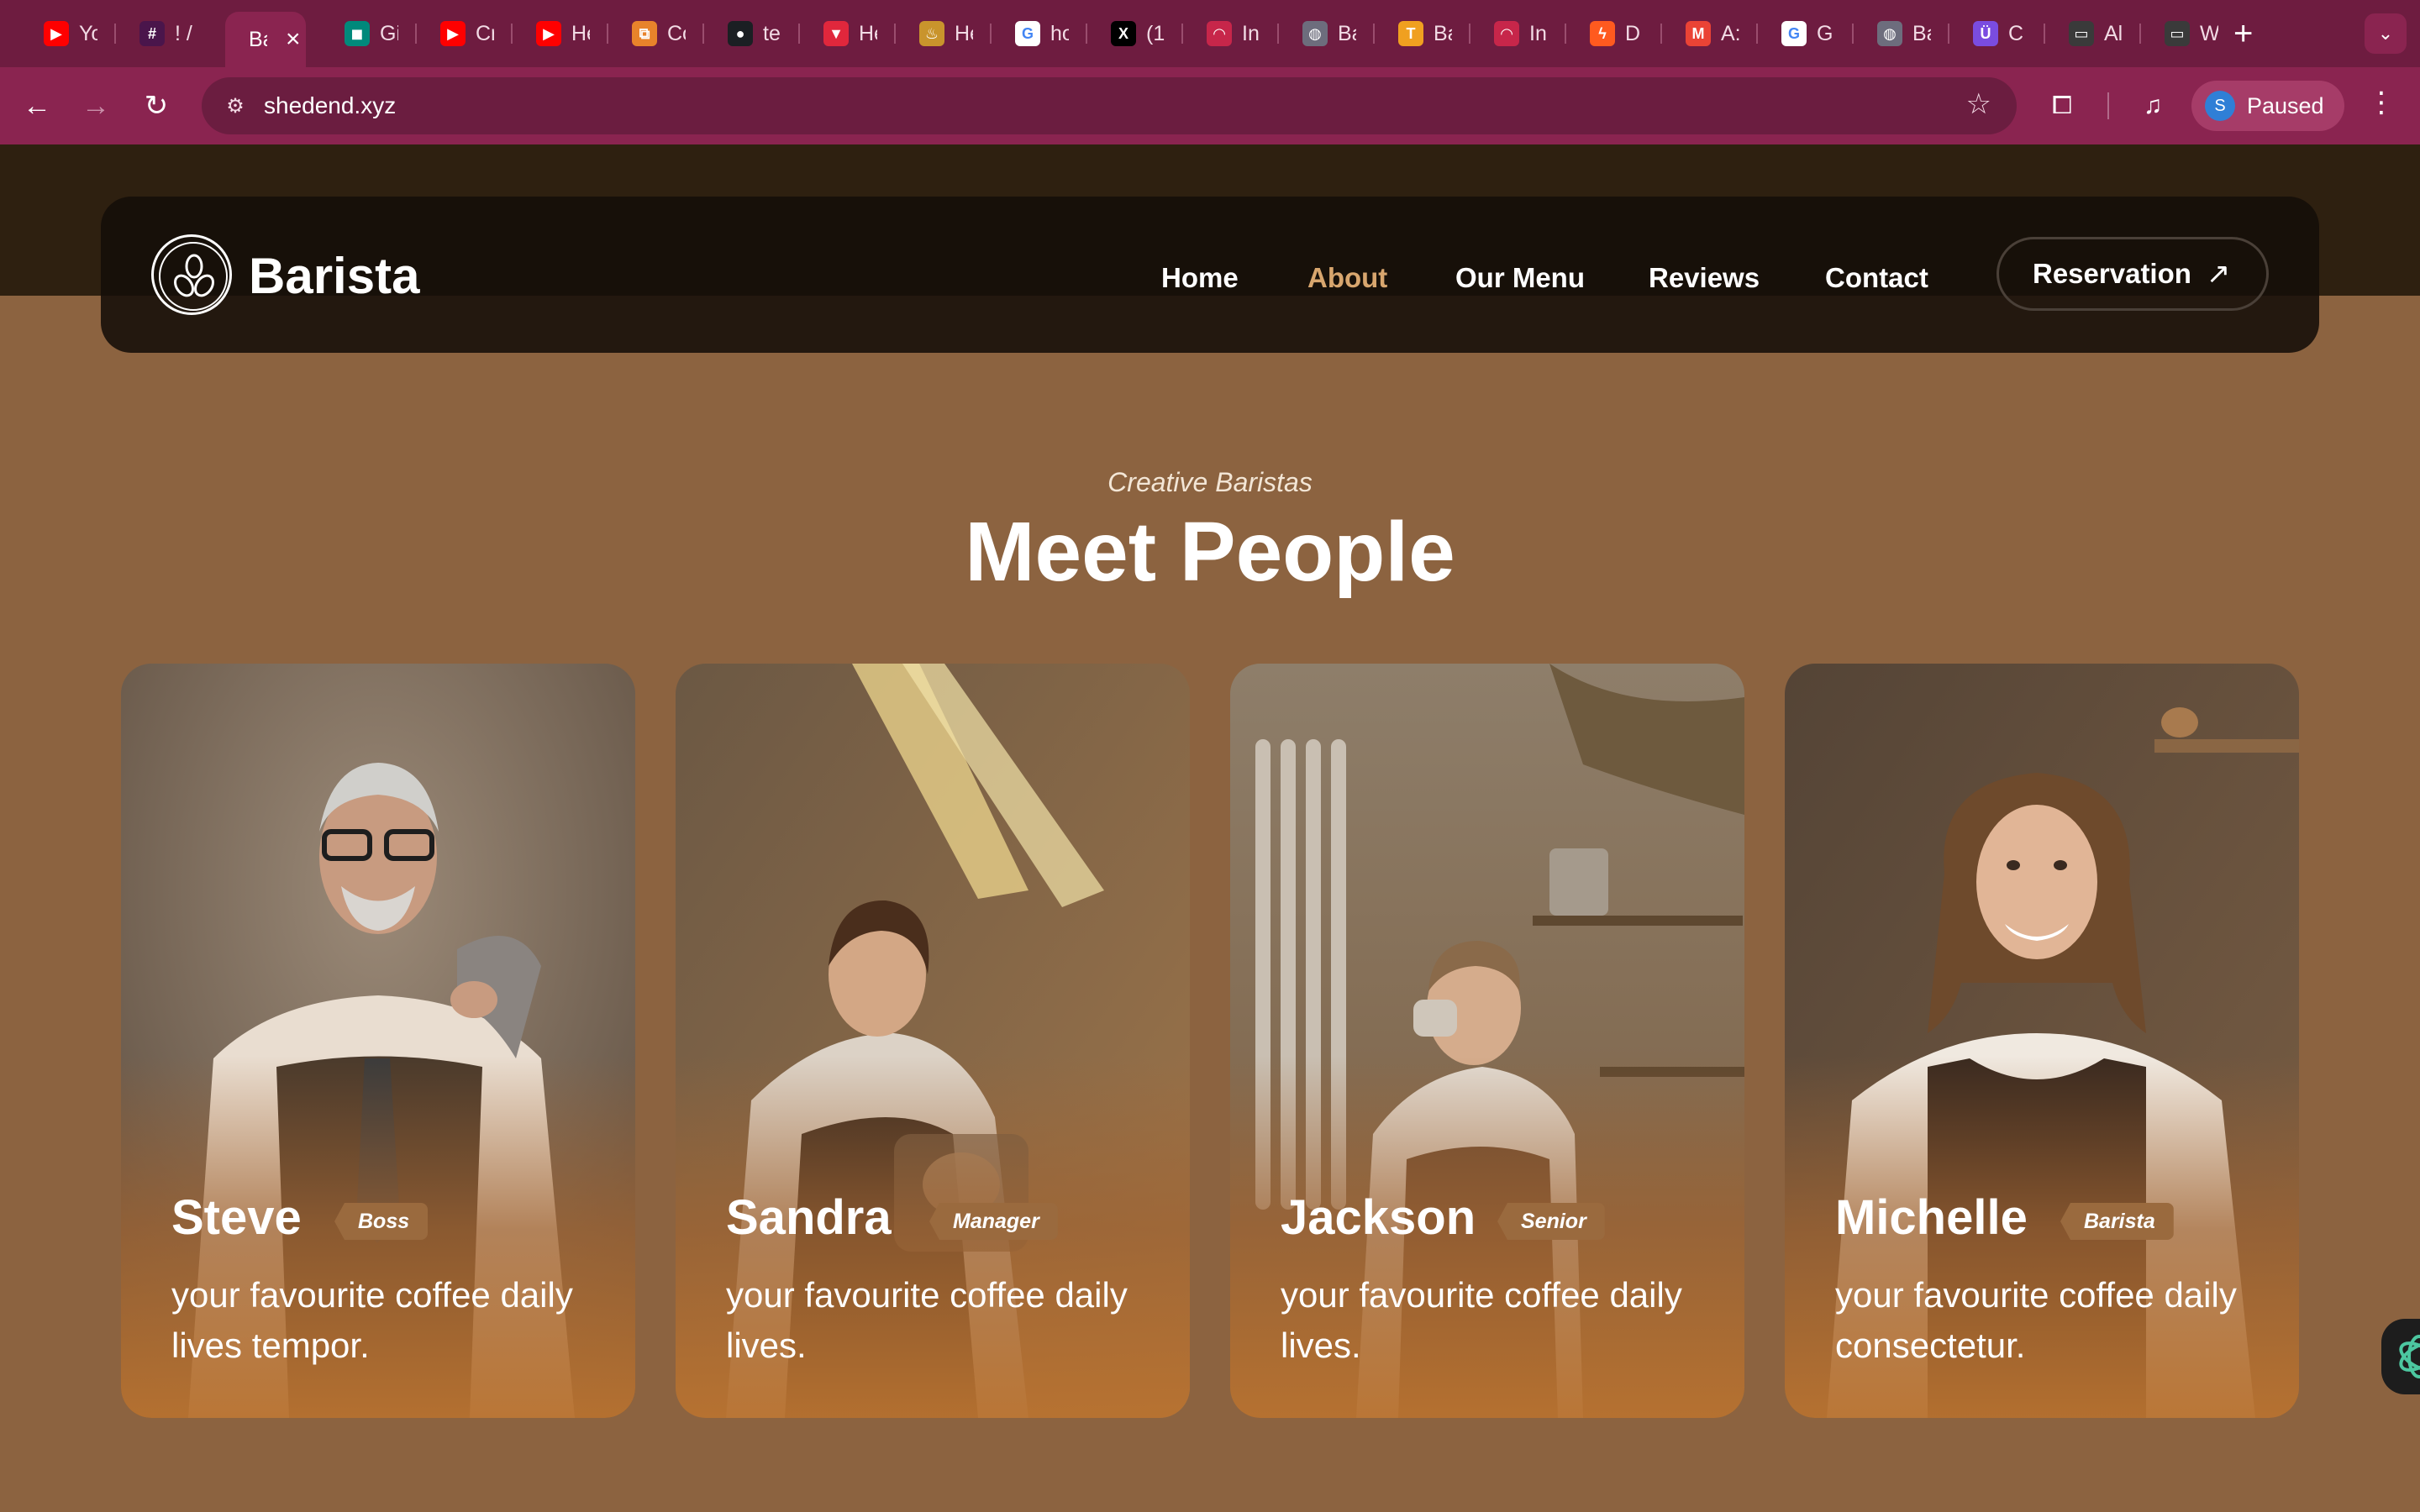 The height and width of the screenshot is (1512, 2420). Describe the element at coordinates (1481, 1320) in the screenshot. I see `member-description: your favourite coffee daily lives.` at that location.